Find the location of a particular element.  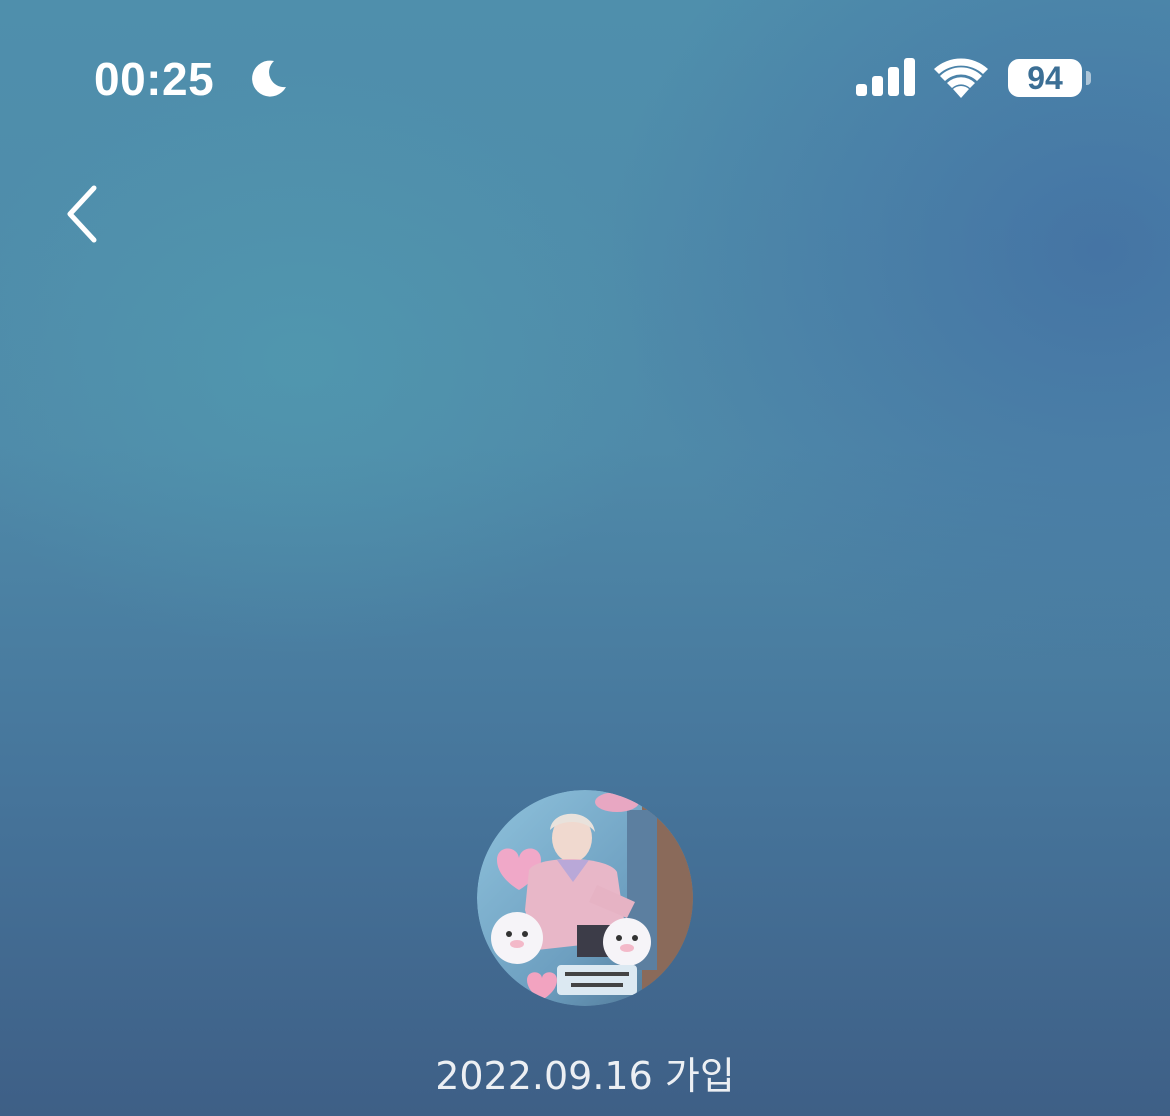

status-time: 00:25 is located at coordinates (154, 79).